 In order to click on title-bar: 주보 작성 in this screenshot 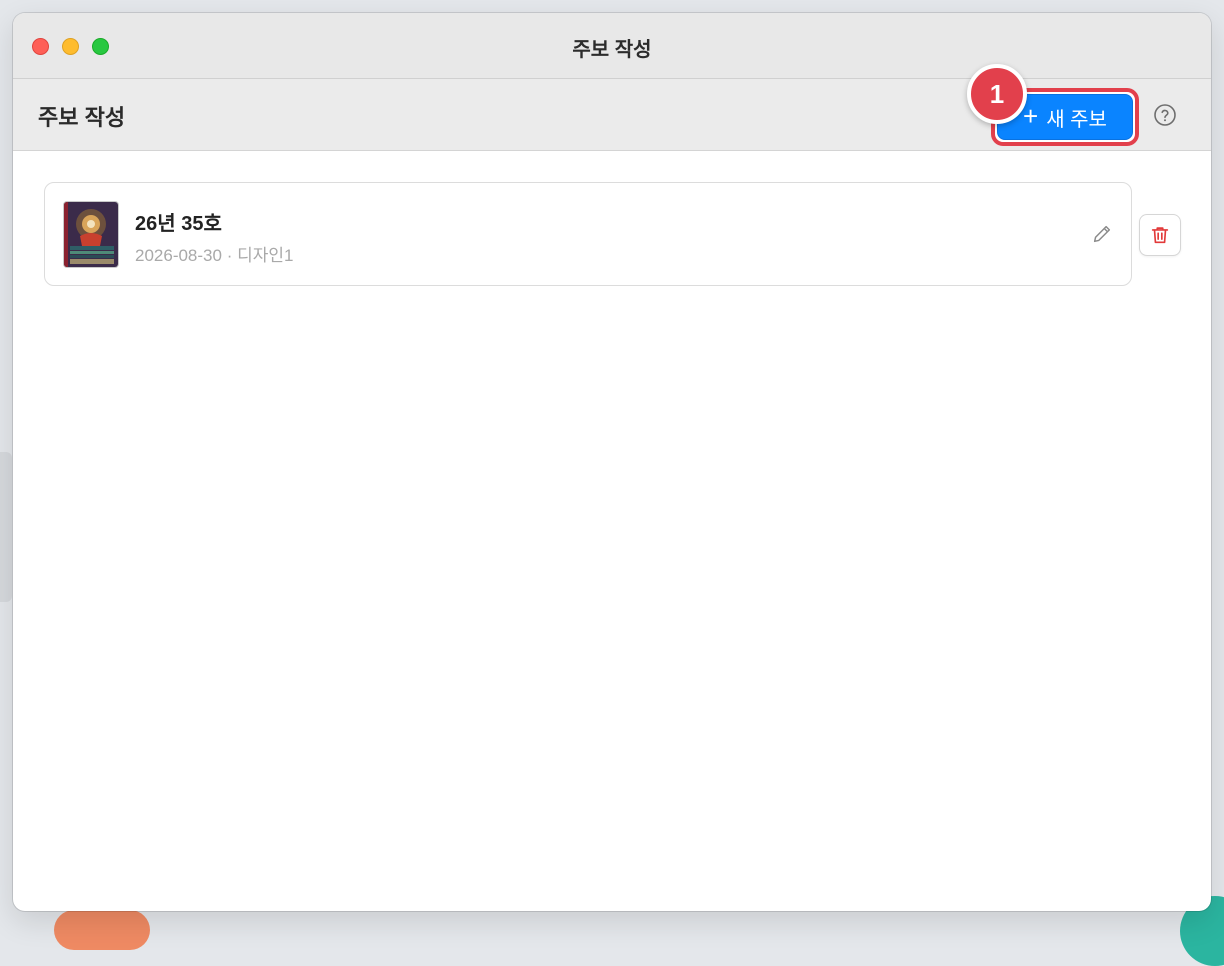, I will do `click(612, 46)`.